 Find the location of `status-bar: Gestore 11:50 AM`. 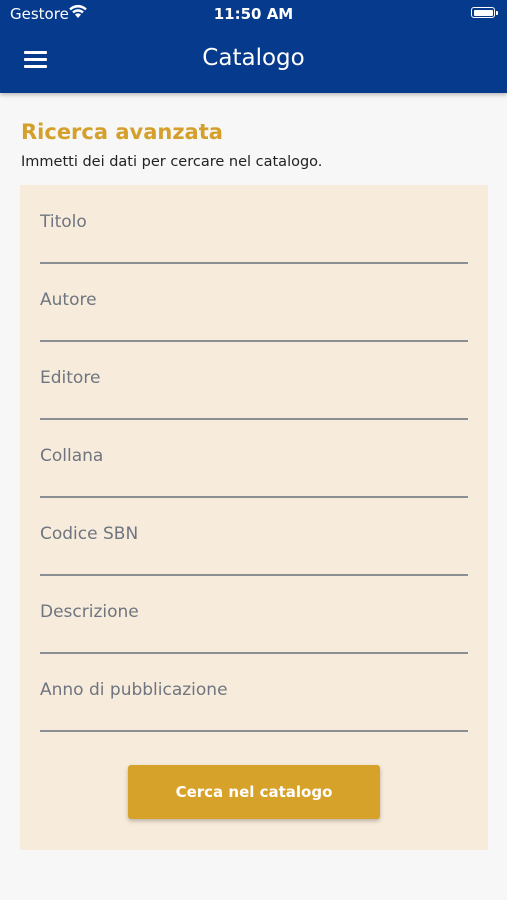

status-bar: Gestore 11:50 AM is located at coordinates (253, 14).